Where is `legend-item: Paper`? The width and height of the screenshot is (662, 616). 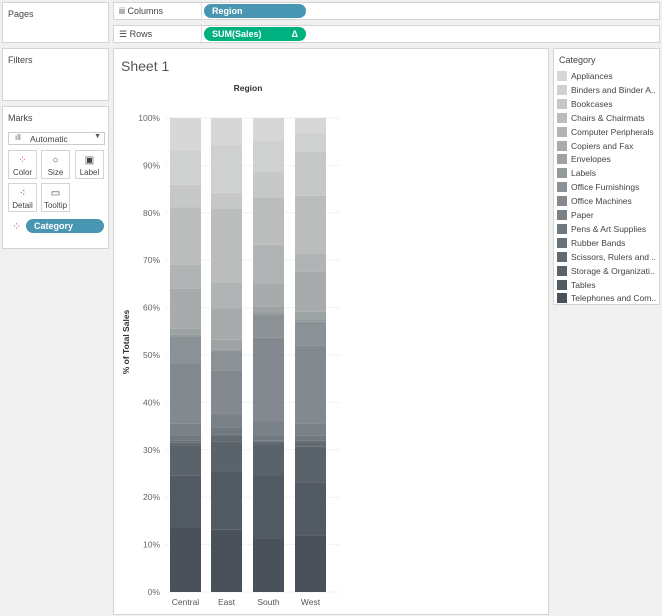
legend-item: Paper is located at coordinates (575, 215).